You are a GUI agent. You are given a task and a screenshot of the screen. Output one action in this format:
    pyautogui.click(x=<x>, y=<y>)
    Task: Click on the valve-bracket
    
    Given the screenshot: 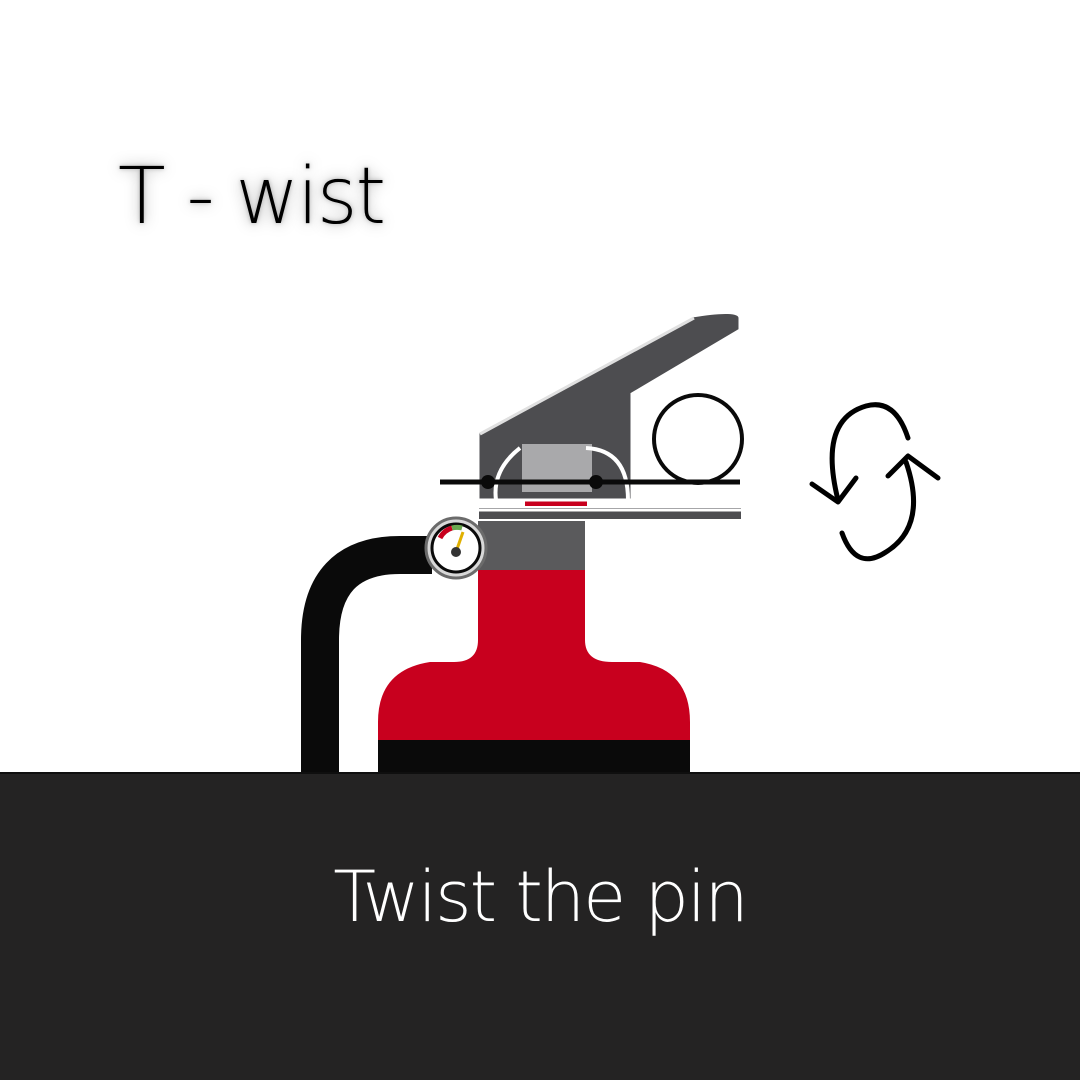 What is the action you would take?
    pyautogui.click(x=557, y=468)
    